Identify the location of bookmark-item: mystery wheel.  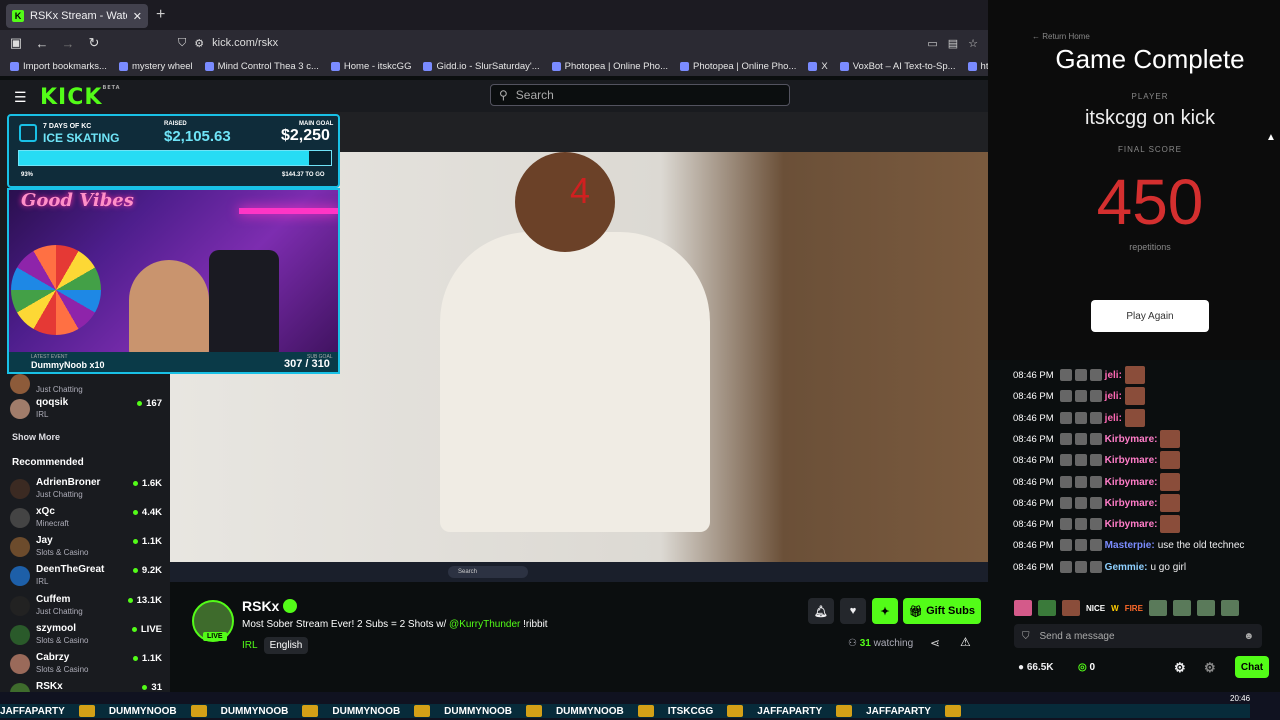
(155, 66).